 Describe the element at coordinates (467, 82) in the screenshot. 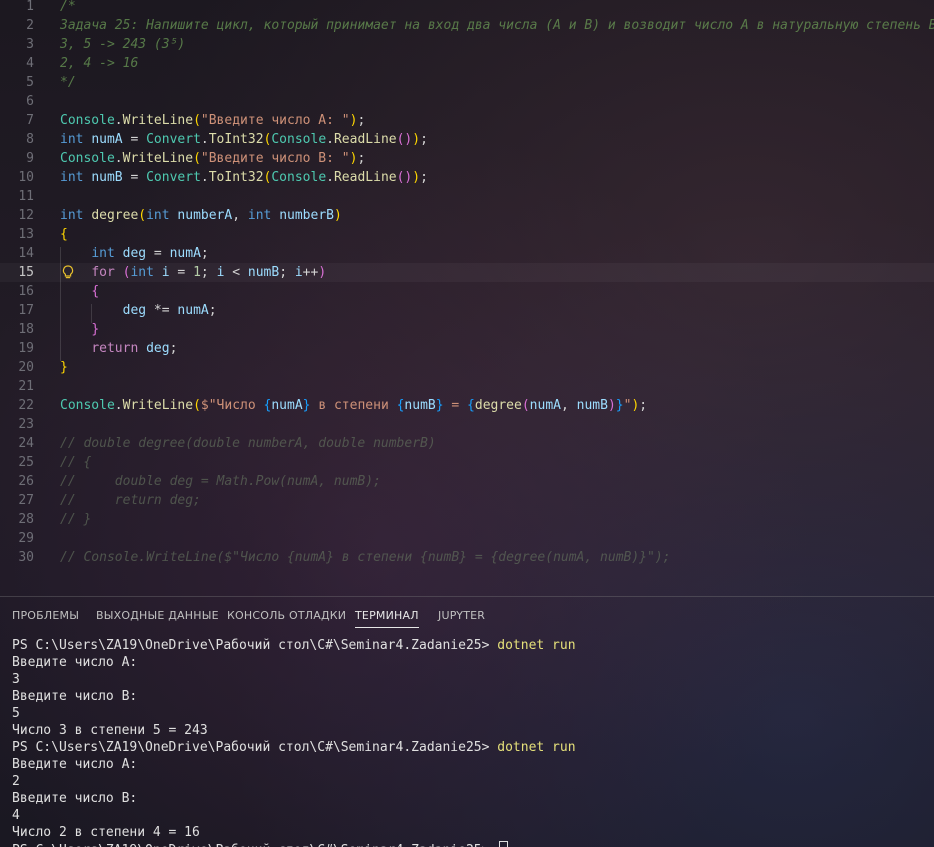

I see `code-line: 5 */` at that location.